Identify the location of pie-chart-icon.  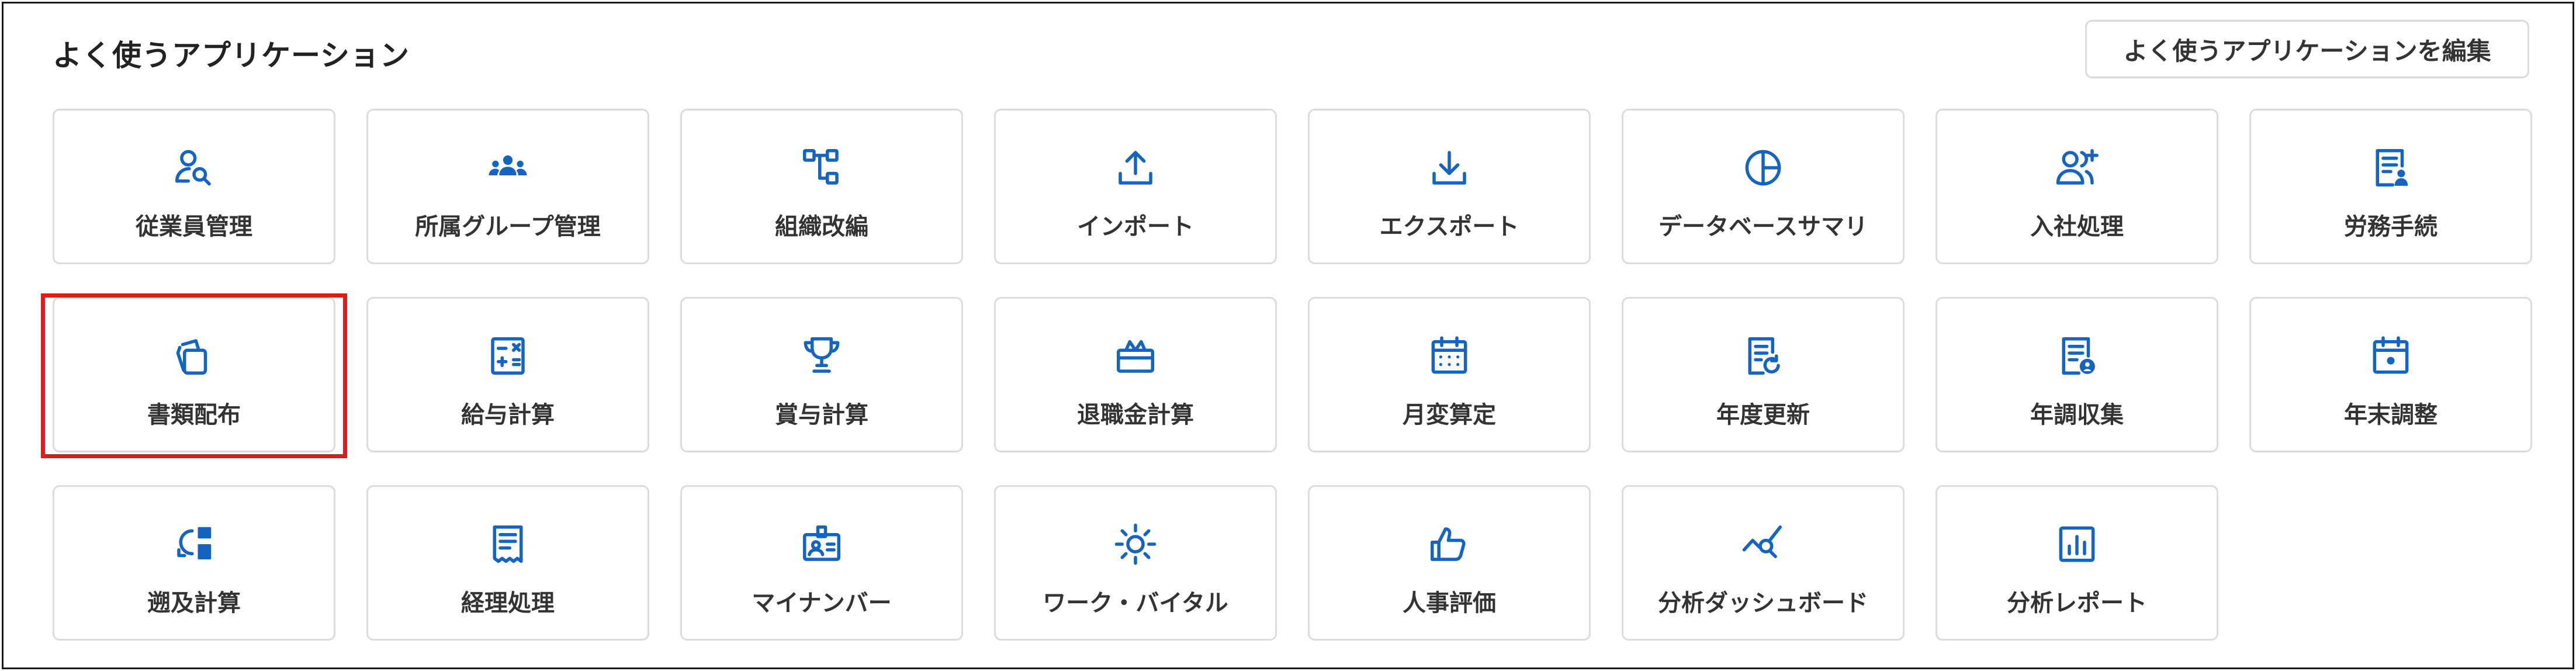
(1763, 167).